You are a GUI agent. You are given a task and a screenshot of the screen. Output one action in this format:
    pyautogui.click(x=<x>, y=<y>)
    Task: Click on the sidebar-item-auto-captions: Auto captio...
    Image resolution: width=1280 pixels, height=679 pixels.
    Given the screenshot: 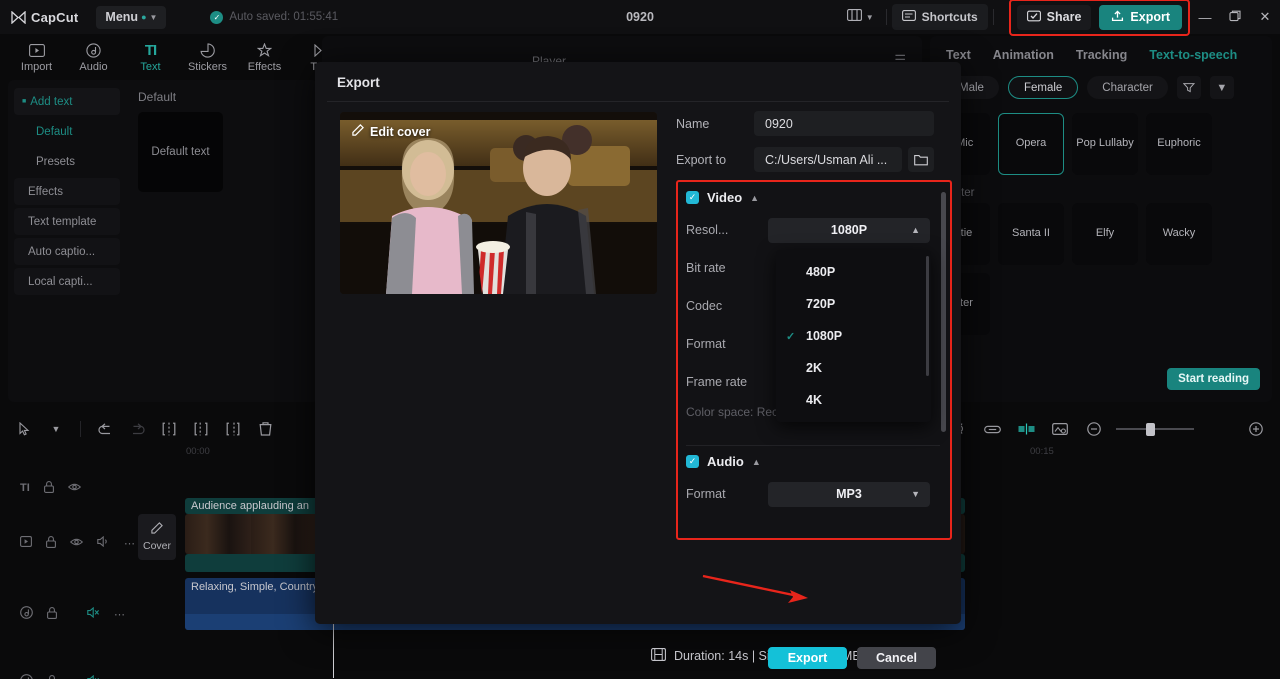 What is the action you would take?
    pyautogui.click(x=67, y=251)
    